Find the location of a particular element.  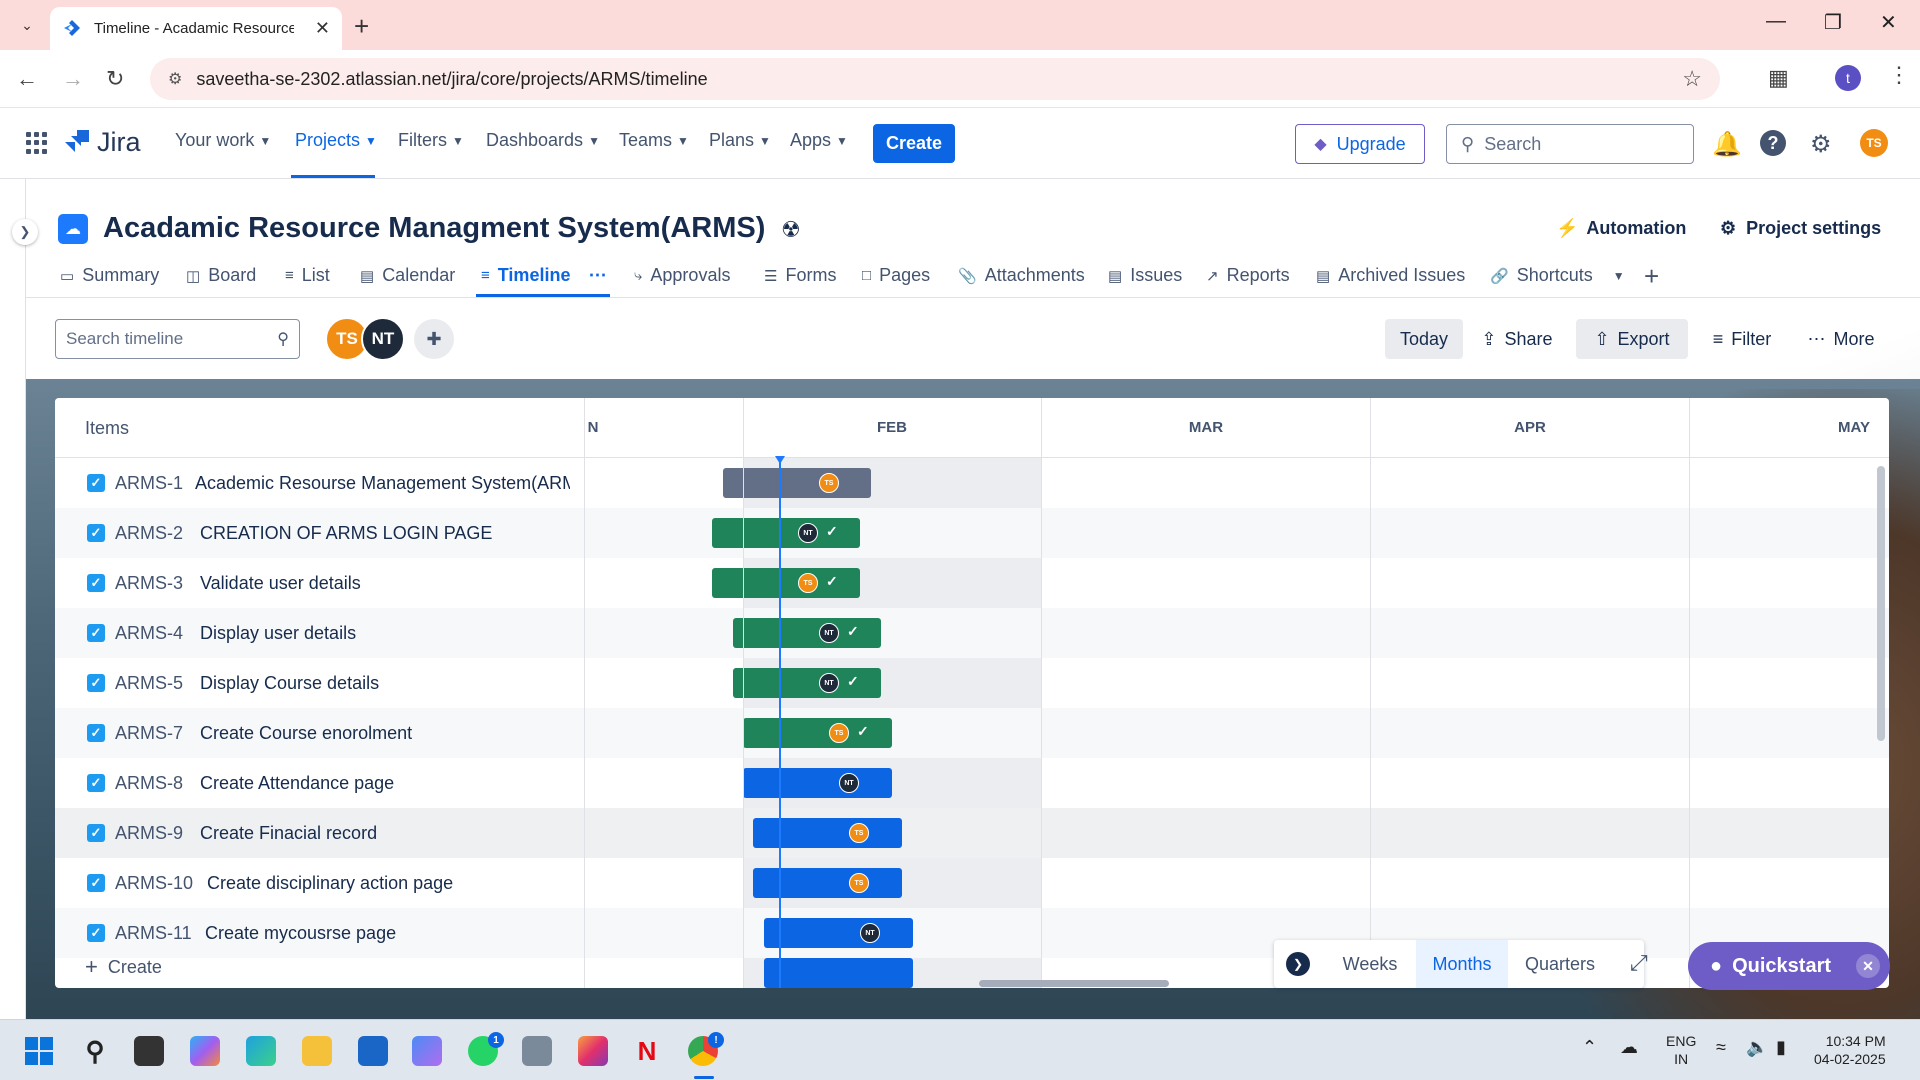

task-view-icon is located at coordinates (149, 1051).